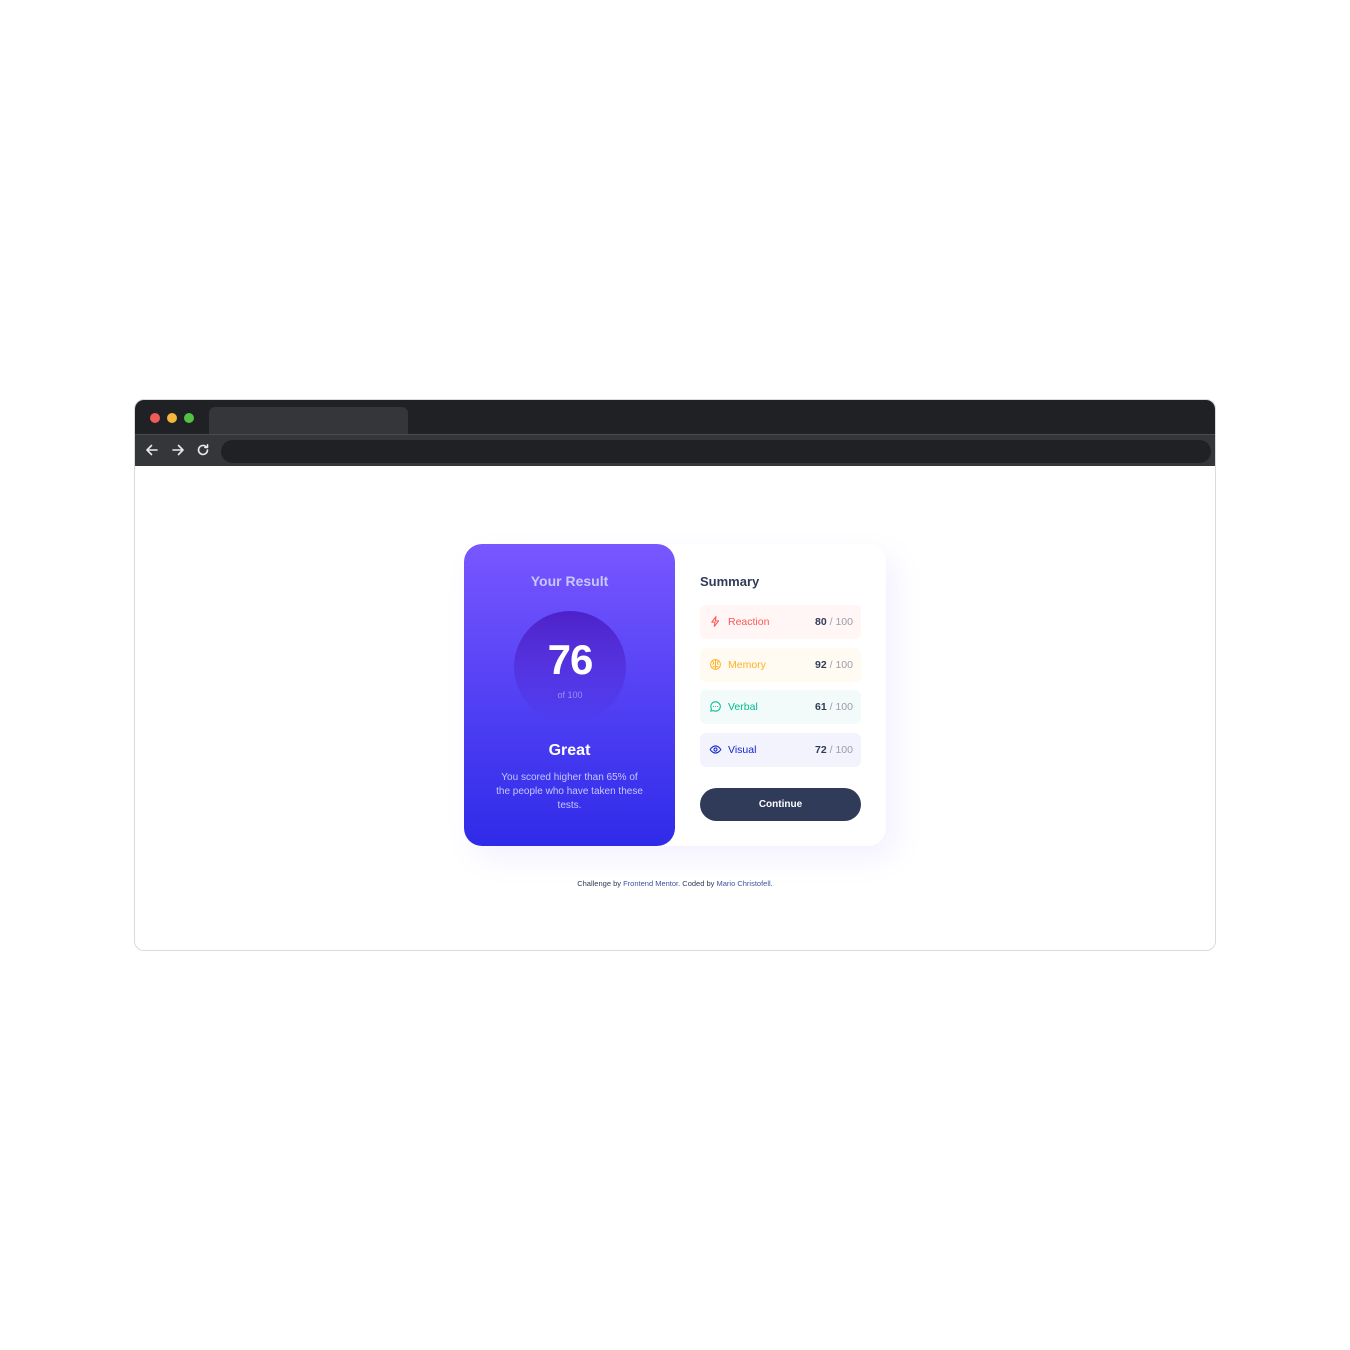  I want to click on browser-toolbar, so click(675, 450).